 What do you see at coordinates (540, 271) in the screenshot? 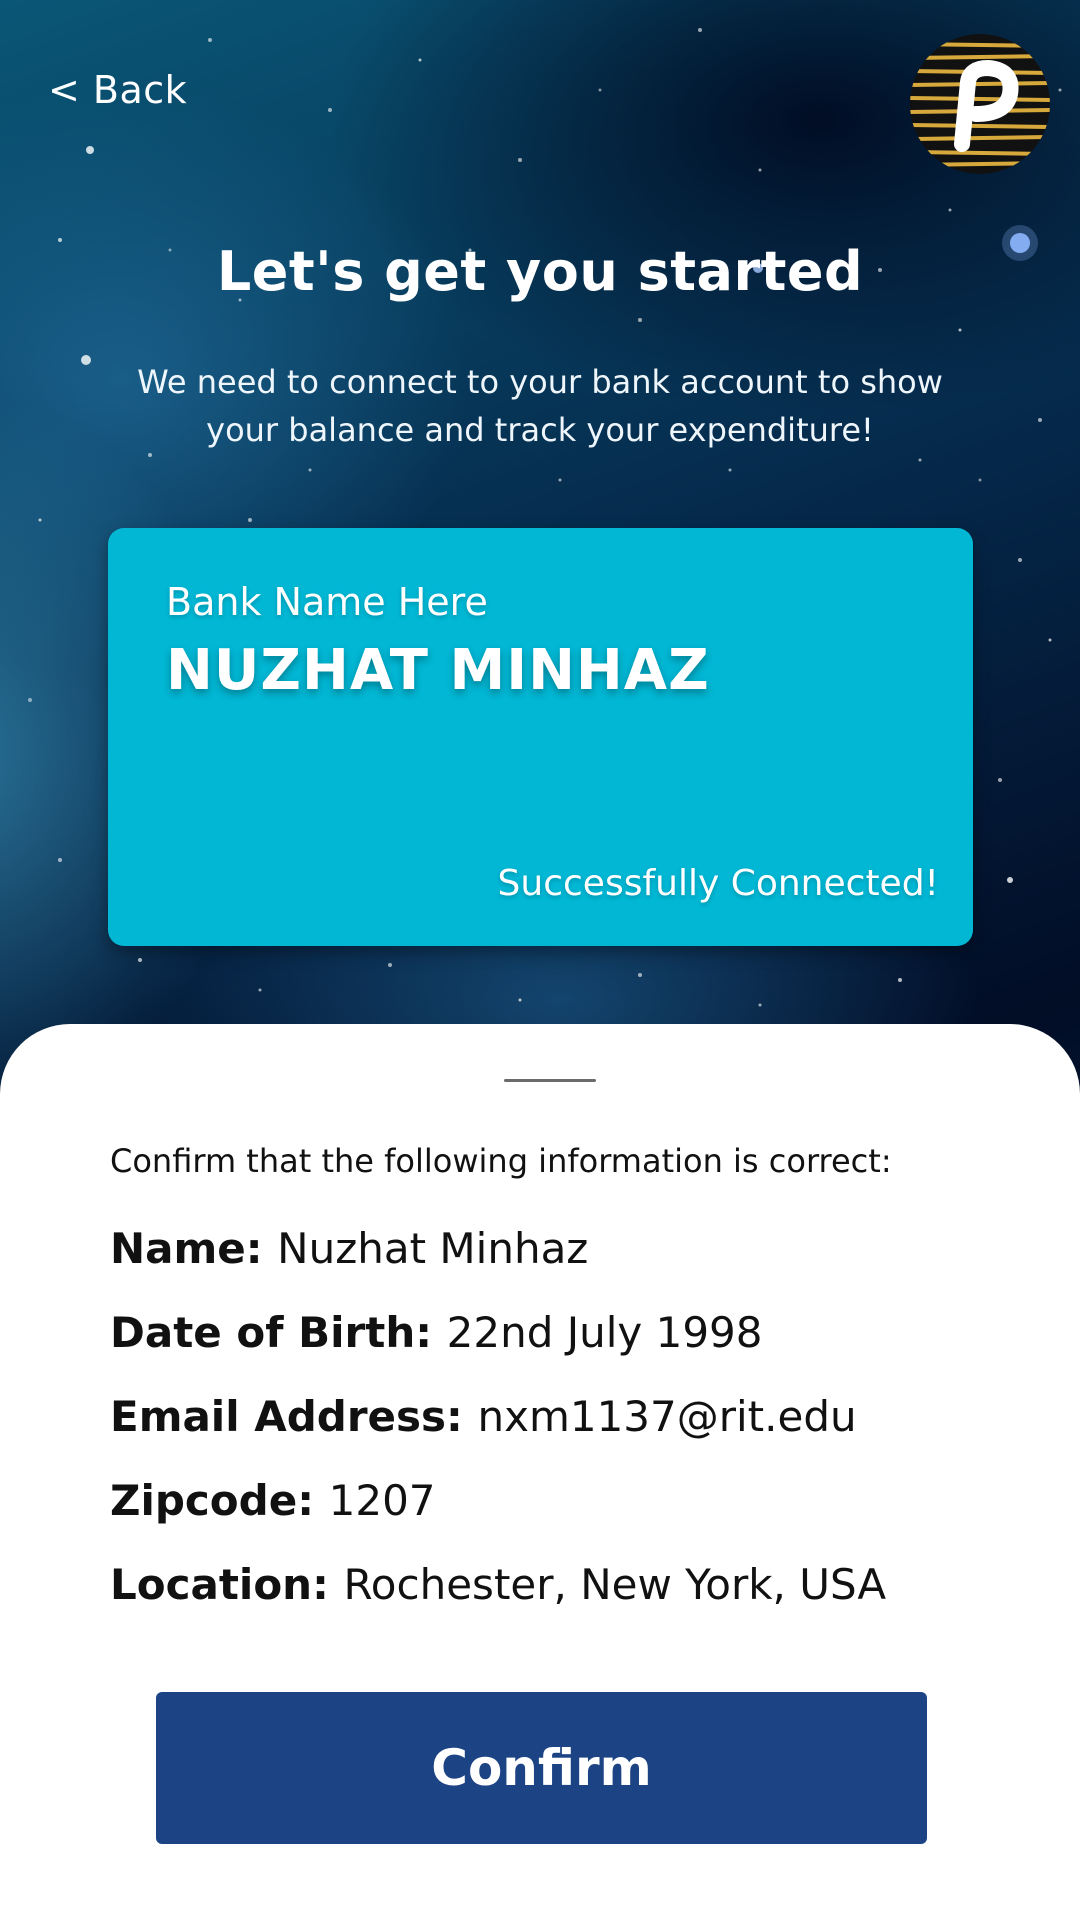
I see `page-title: Let's get you started` at bounding box center [540, 271].